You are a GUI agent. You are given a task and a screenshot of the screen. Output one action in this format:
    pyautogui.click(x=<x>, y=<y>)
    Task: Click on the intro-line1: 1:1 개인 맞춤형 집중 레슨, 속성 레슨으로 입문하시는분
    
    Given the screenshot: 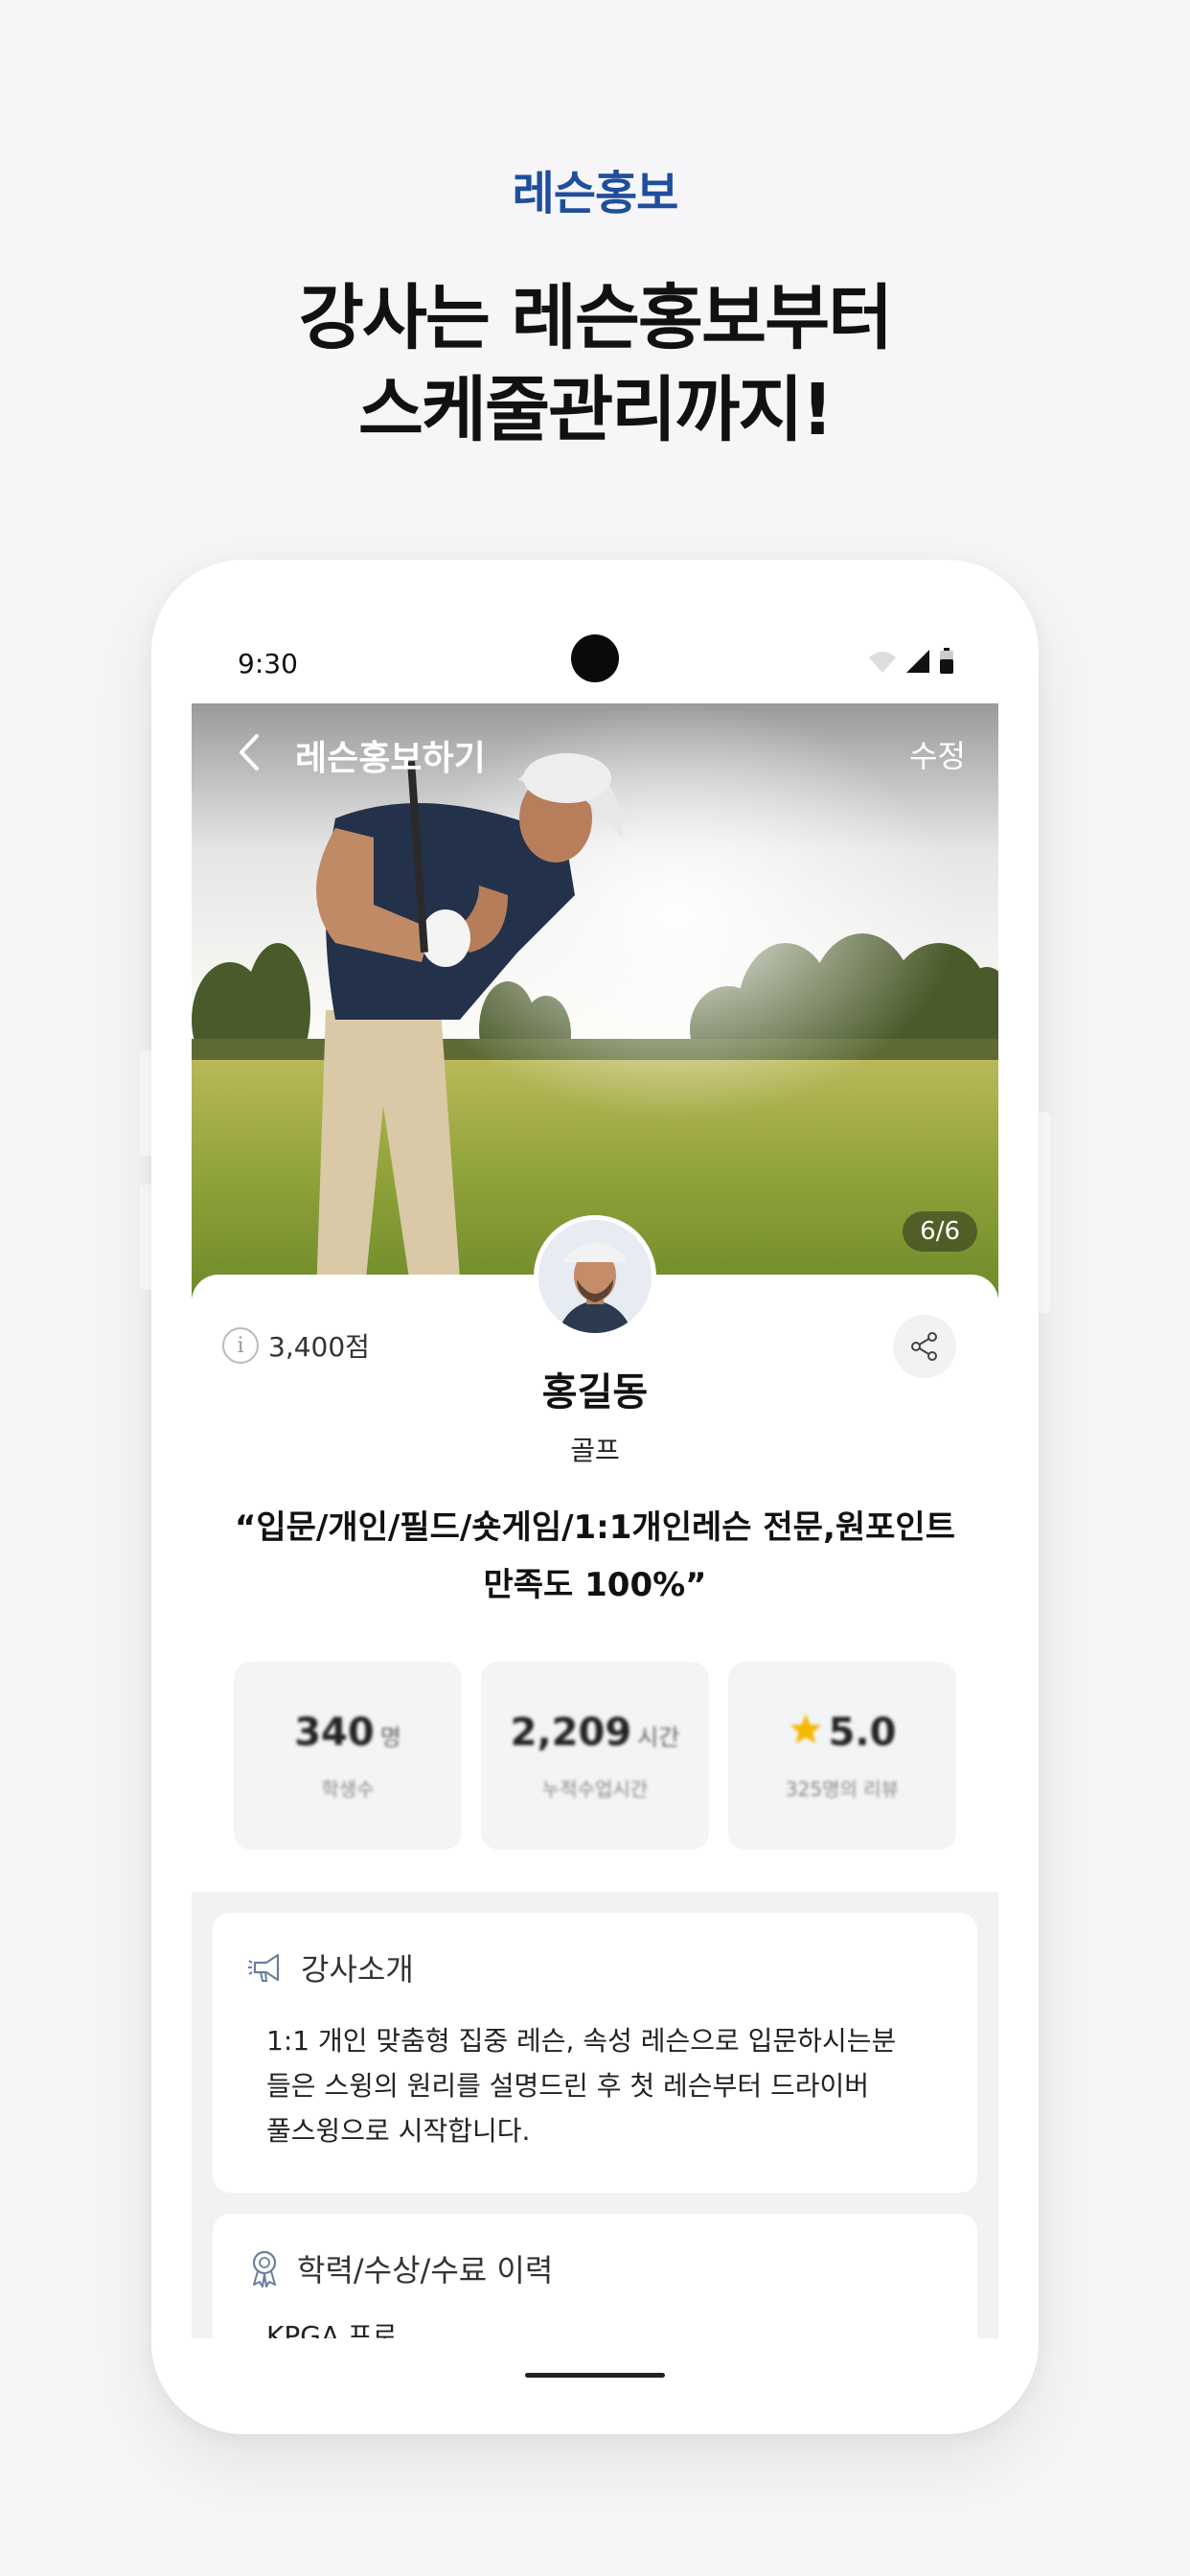 What is the action you would take?
    pyautogui.click(x=581, y=2041)
    